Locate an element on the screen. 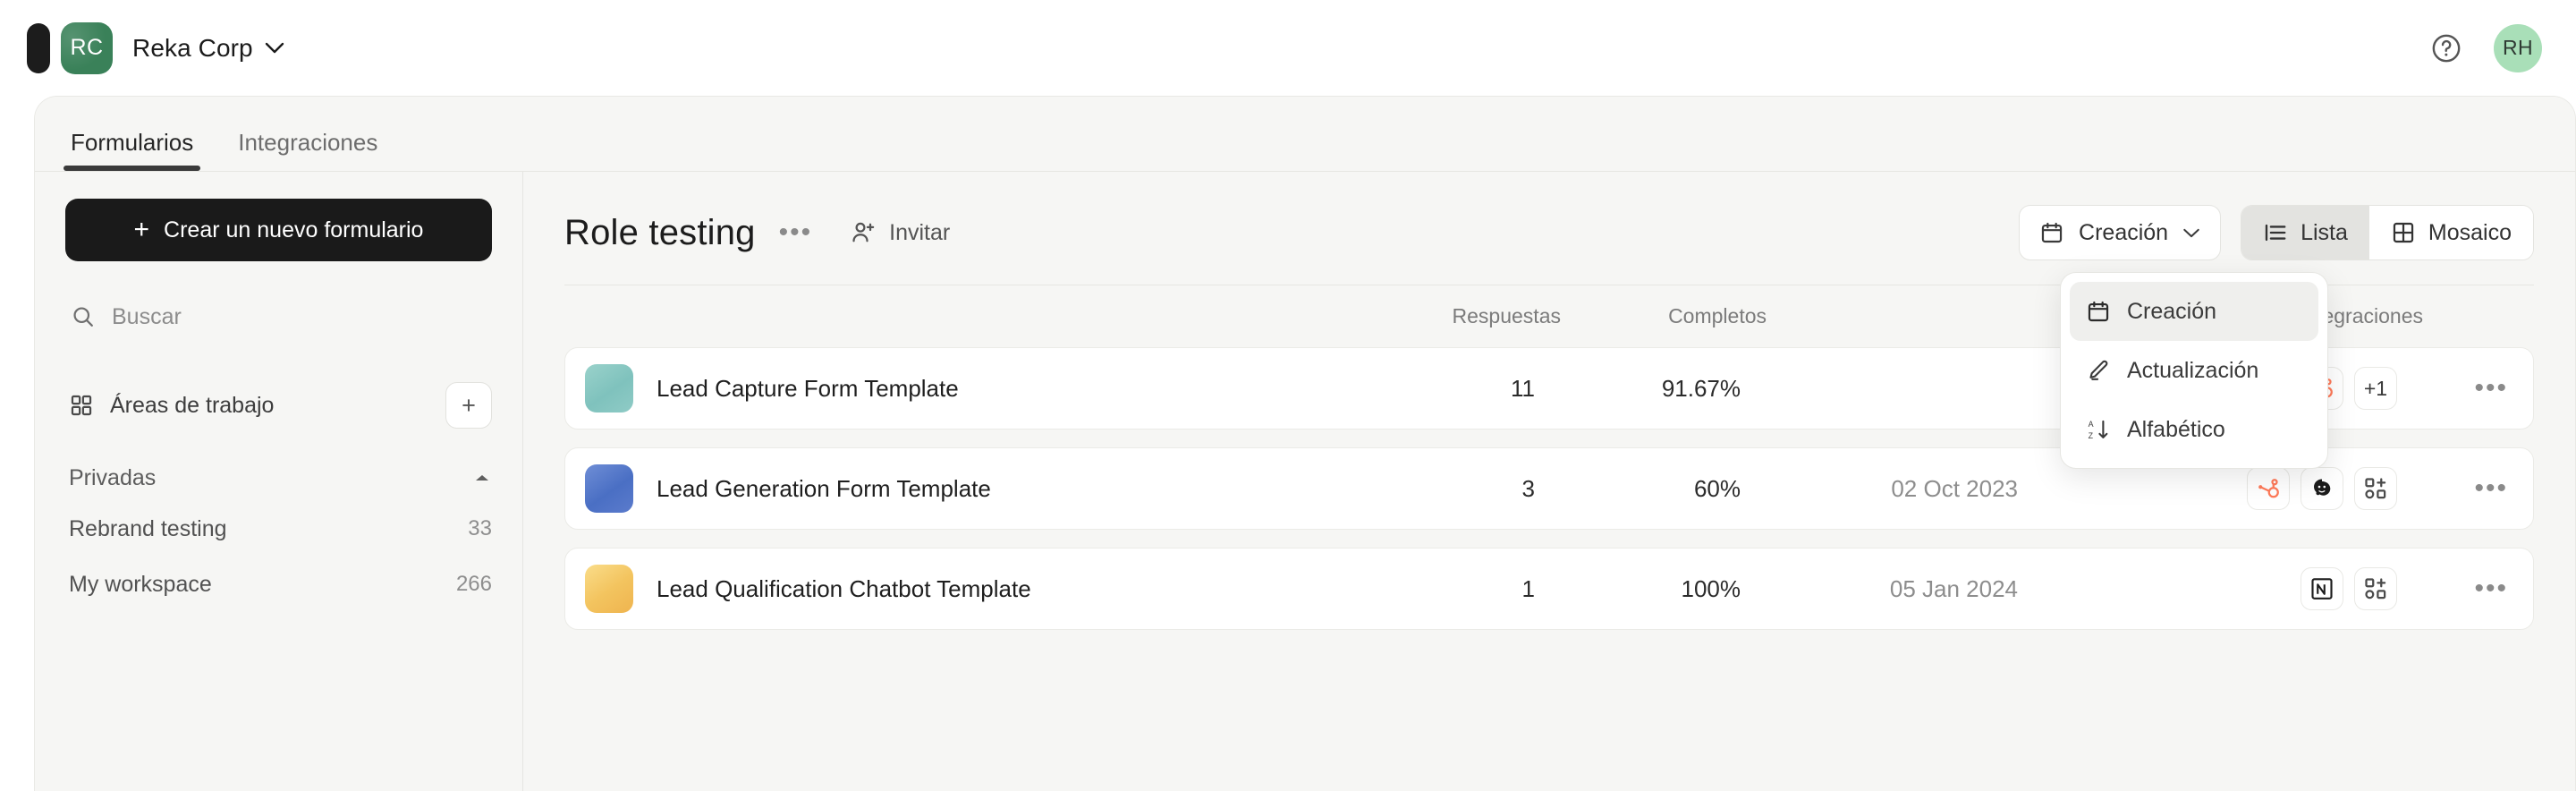 Image resolution: width=2576 pixels, height=791 pixels. invite-button: Invitar is located at coordinates (900, 232).